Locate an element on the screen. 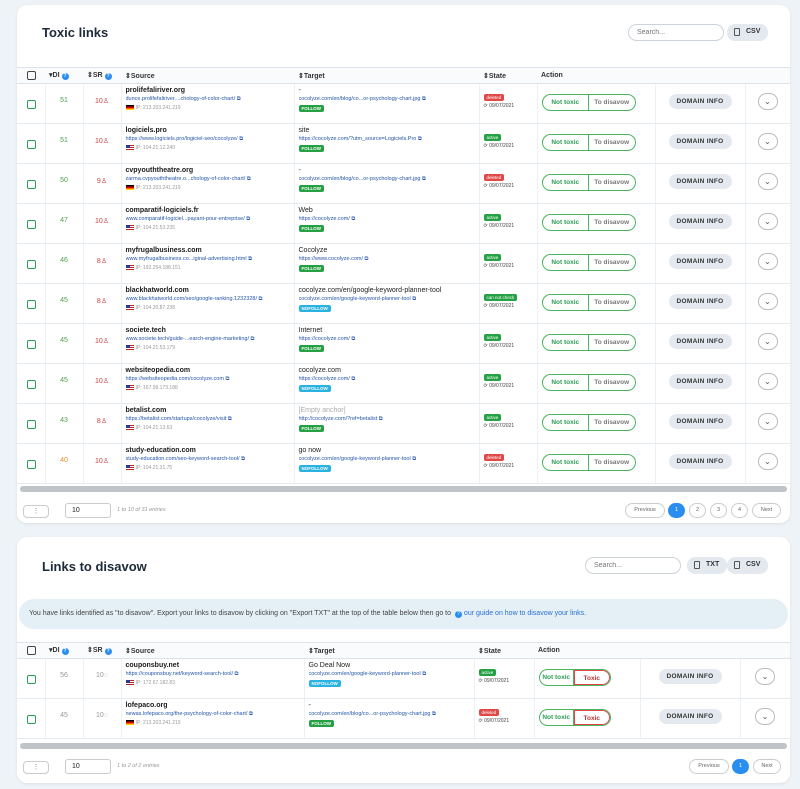  state-header: ⇕State is located at coordinates (508, 75).